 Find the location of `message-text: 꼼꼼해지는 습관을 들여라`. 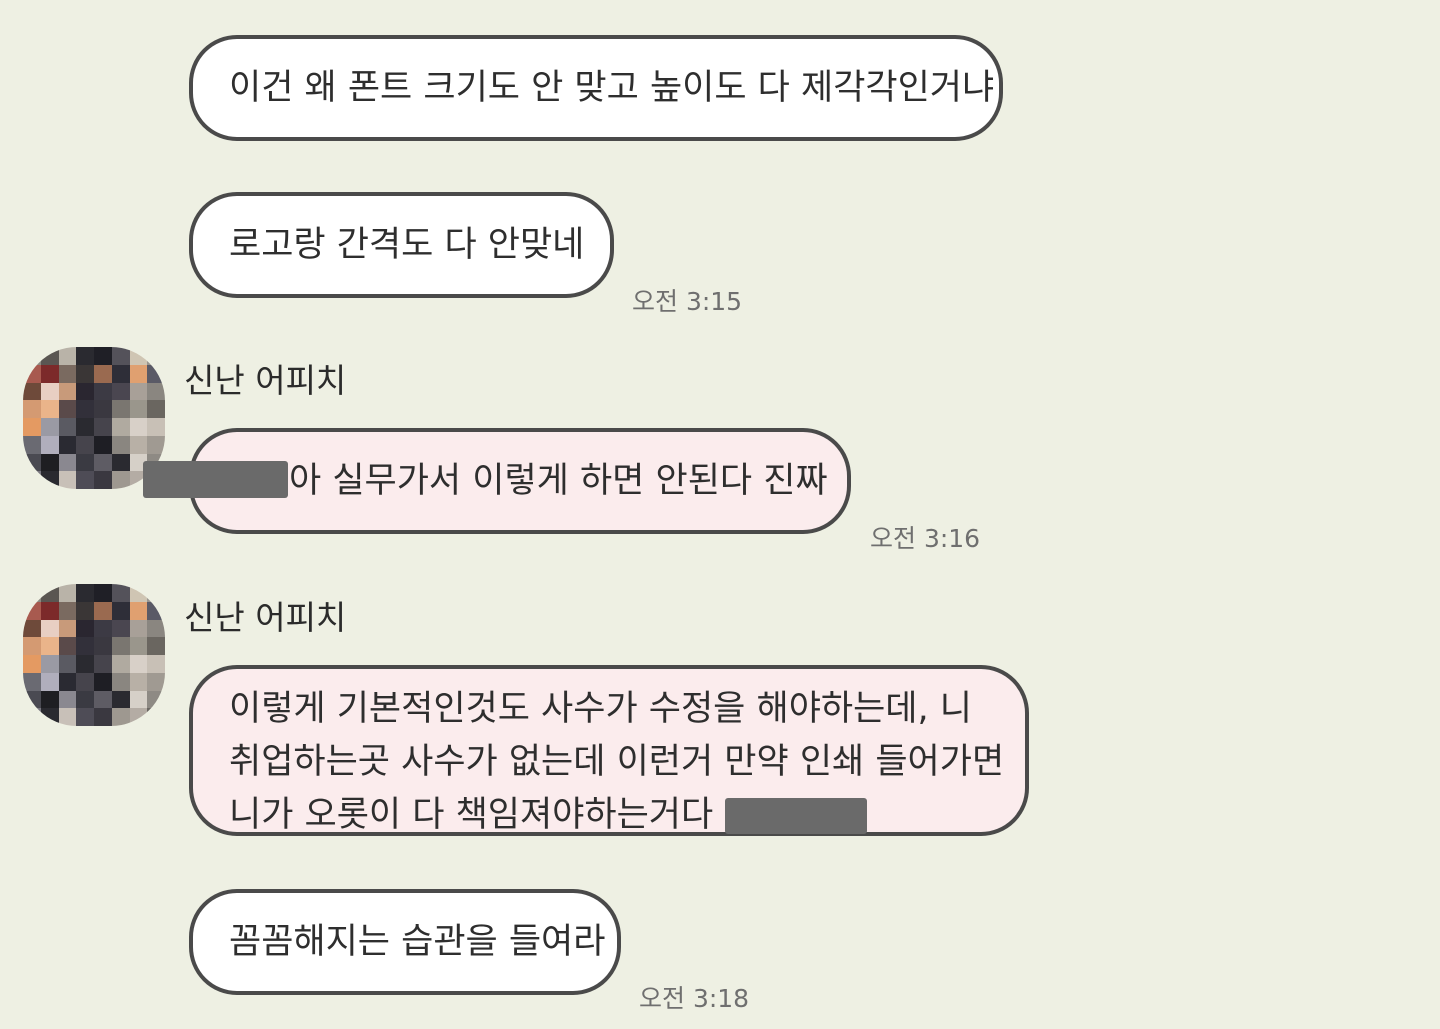

message-text: 꼼꼼해지는 습관을 들여라 is located at coordinates (417, 942).